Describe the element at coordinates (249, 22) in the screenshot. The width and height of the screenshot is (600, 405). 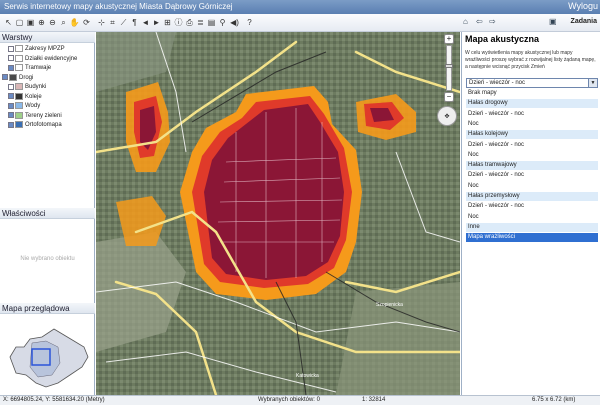
I see `help-icon: ?` at that location.